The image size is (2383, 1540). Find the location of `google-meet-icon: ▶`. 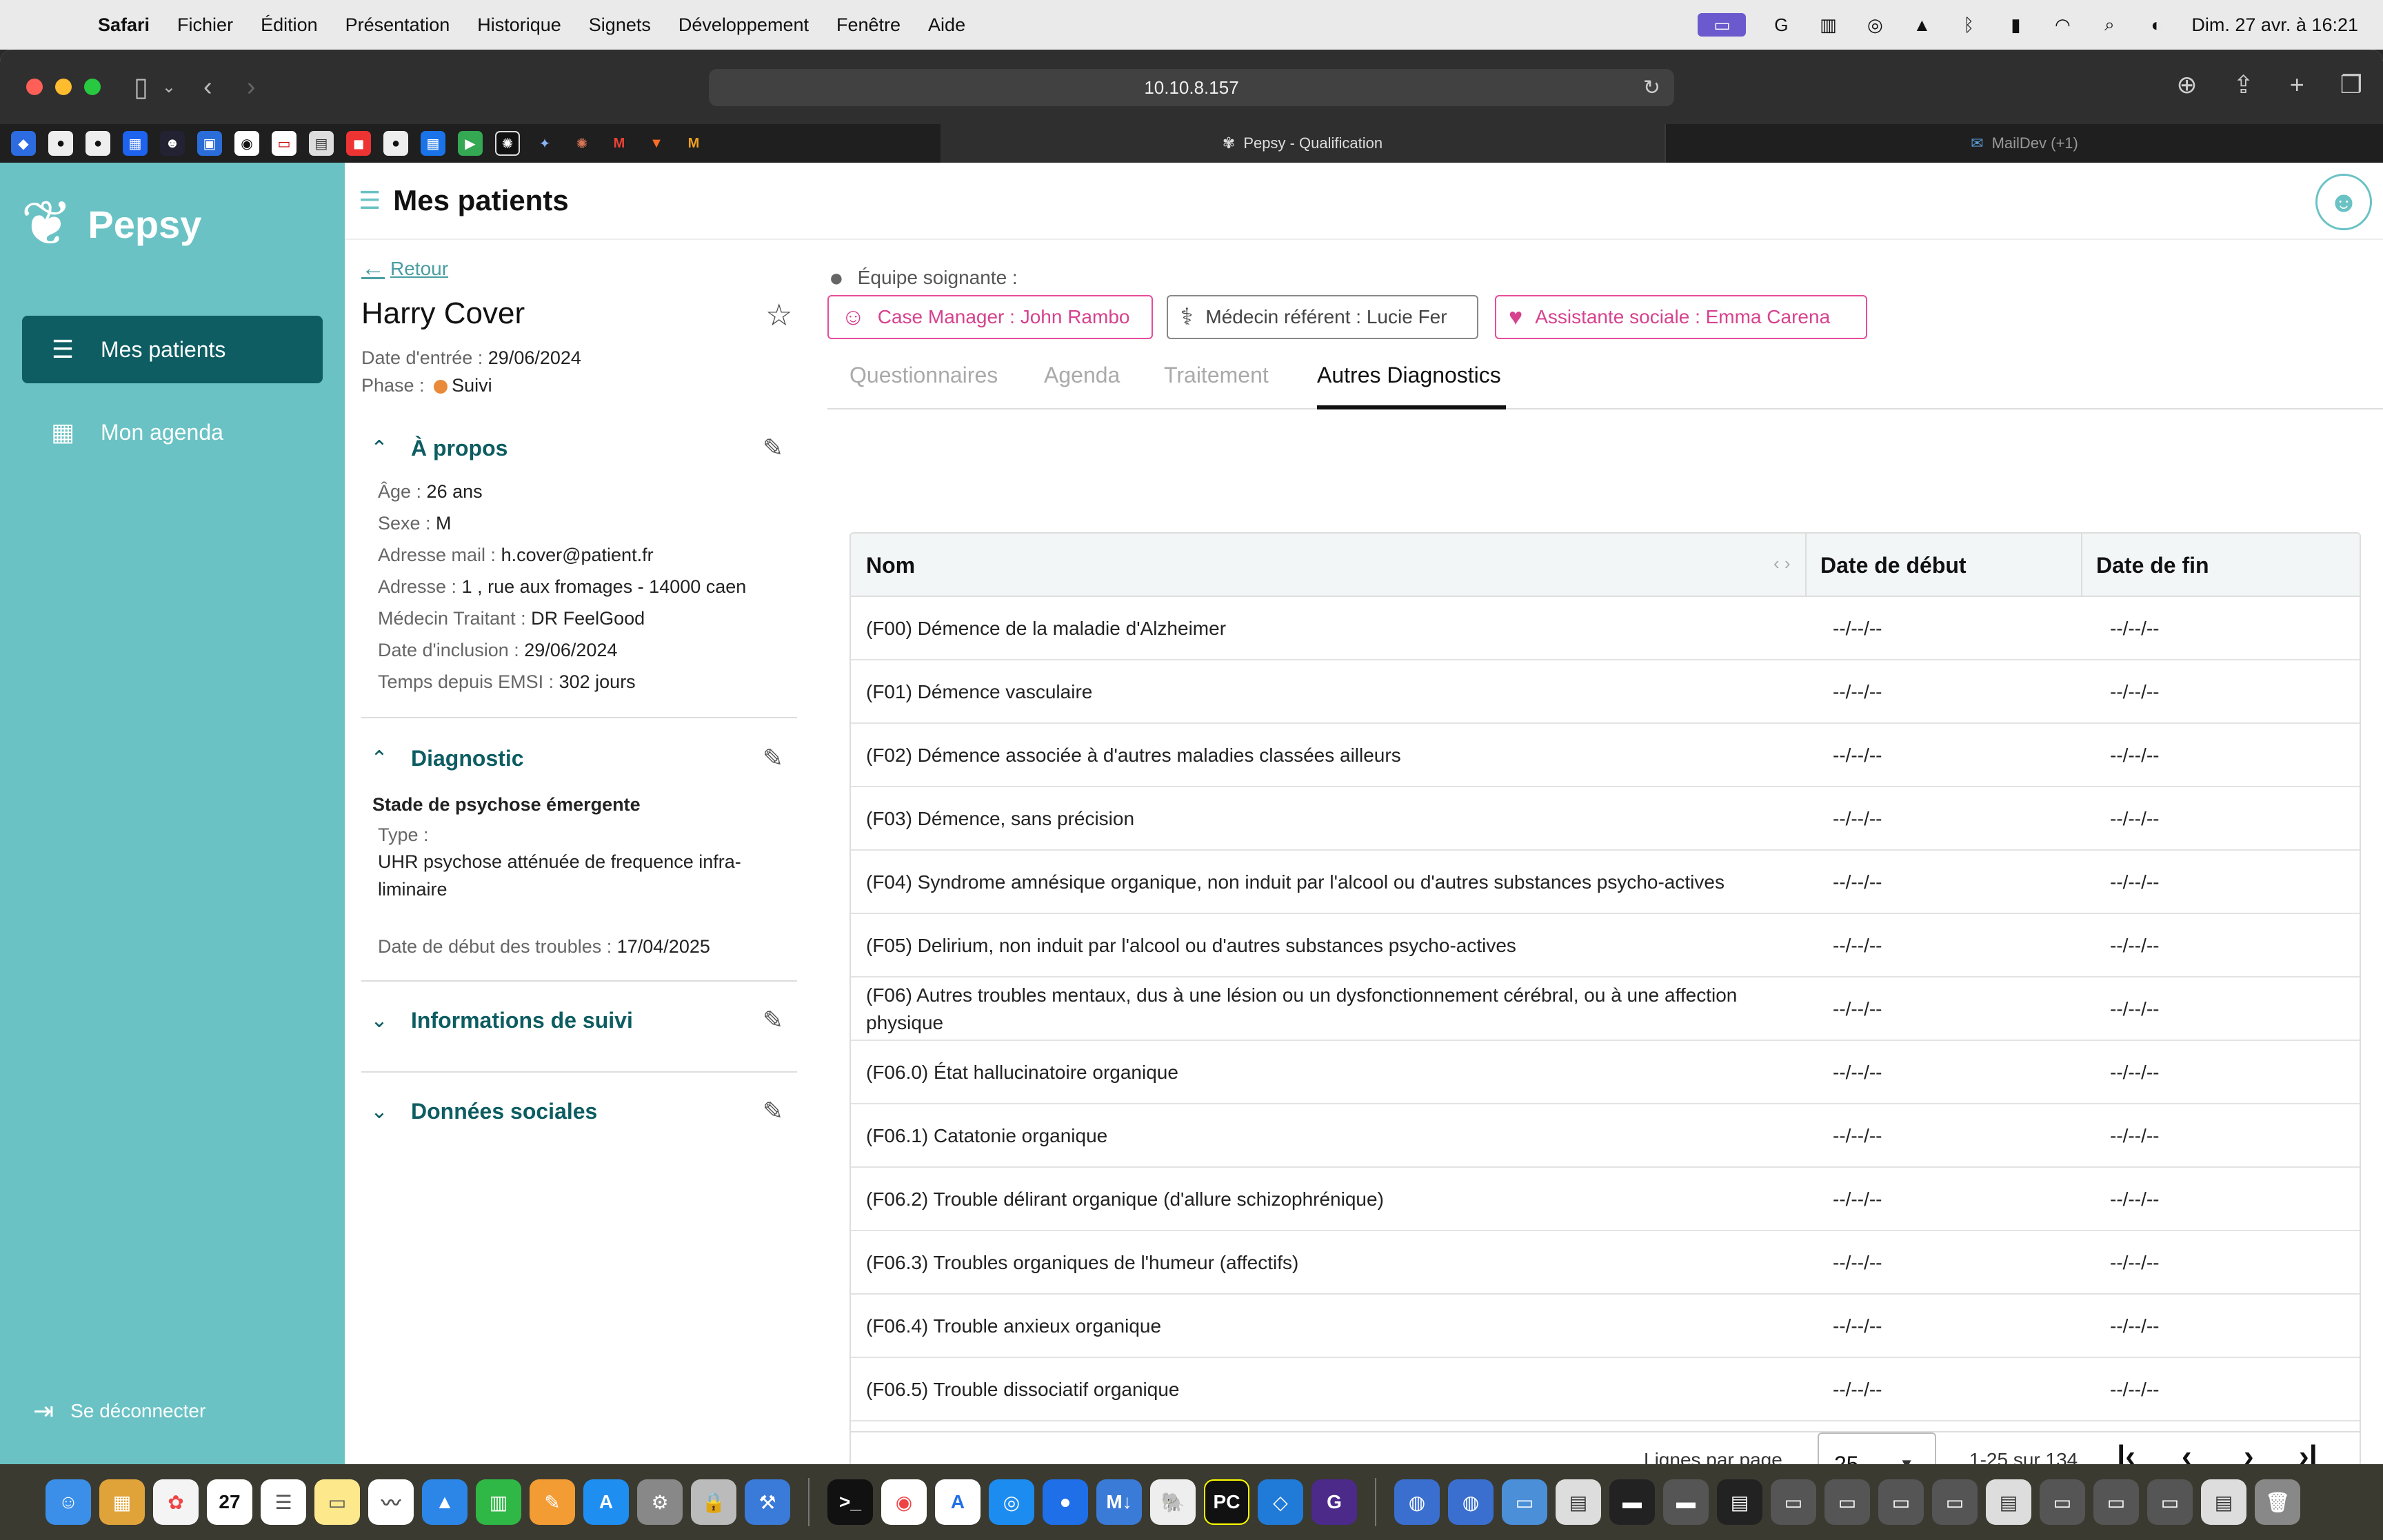

google-meet-icon: ▶ is located at coordinates (470, 144).